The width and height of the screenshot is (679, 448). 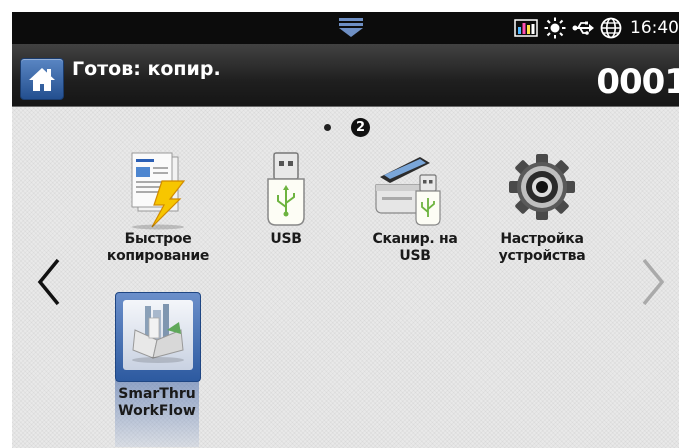 What do you see at coordinates (583, 28) in the screenshot?
I see `usb-connection-icon` at bounding box center [583, 28].